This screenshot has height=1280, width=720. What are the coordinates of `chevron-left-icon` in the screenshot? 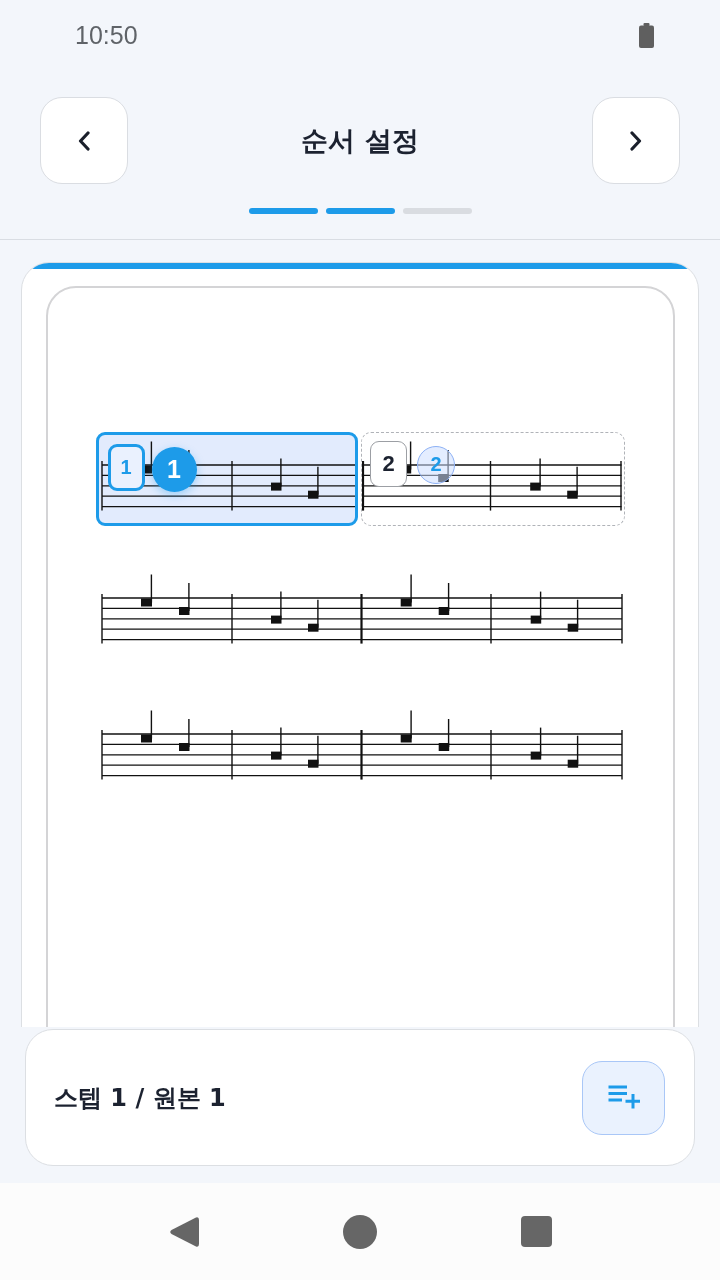 It's located at (84, 140).